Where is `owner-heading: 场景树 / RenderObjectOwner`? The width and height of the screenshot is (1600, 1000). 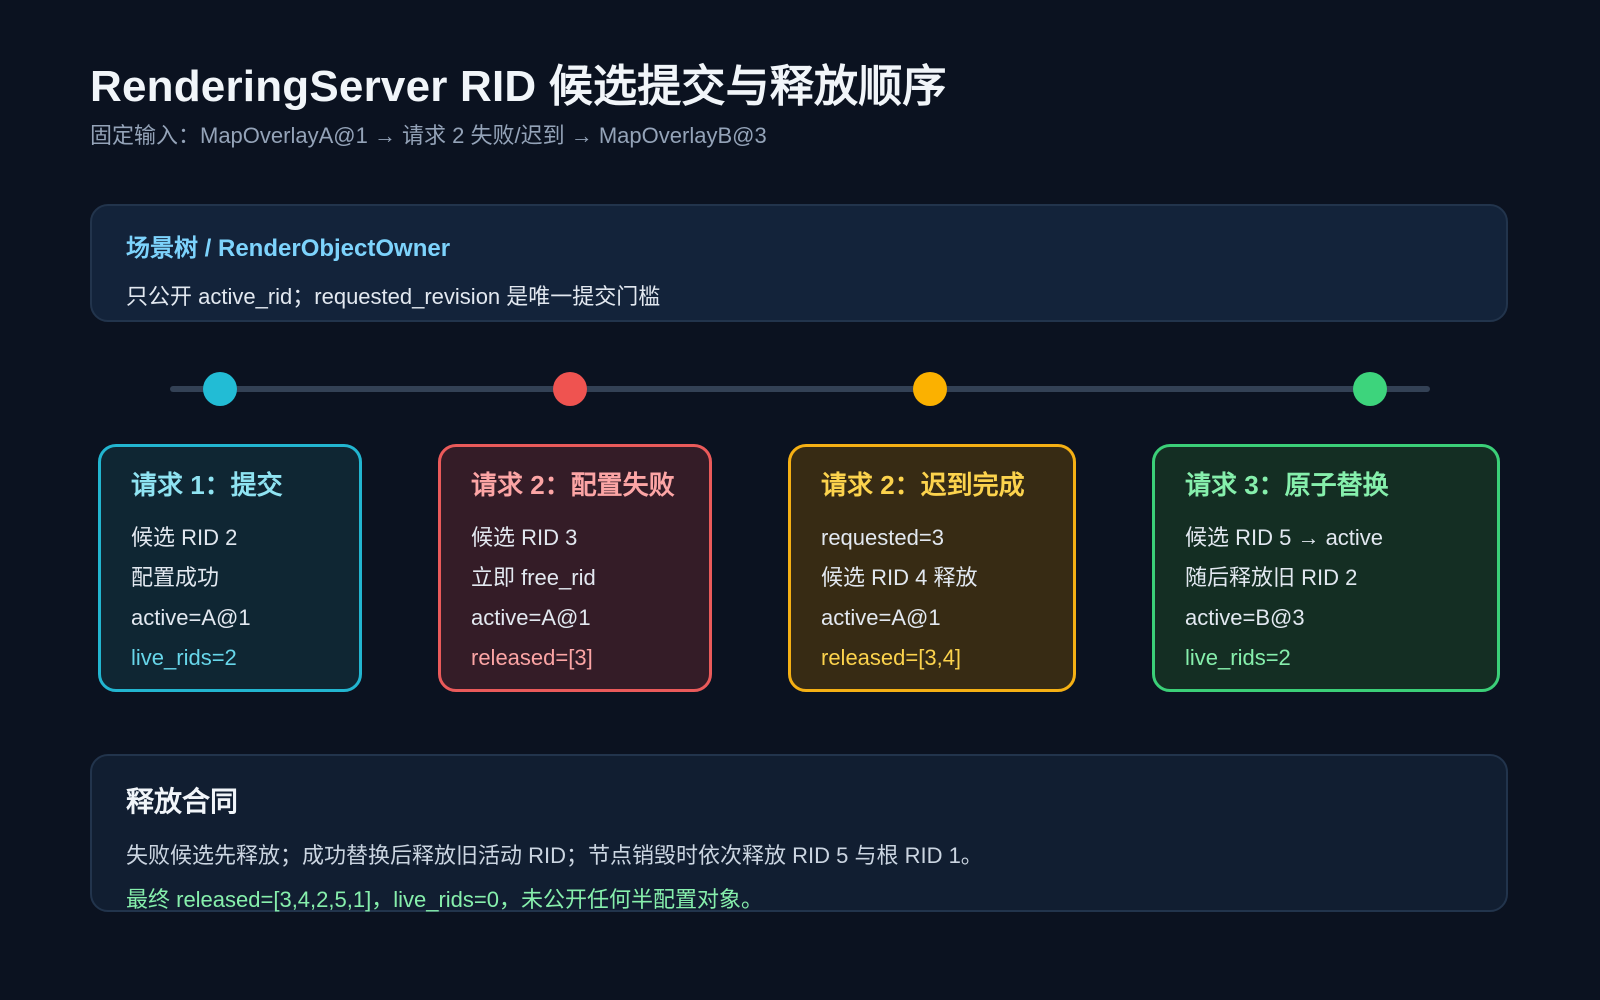
owner-heading: 场景树 / RenderObjectOwner is located at coordinates (288, 248).